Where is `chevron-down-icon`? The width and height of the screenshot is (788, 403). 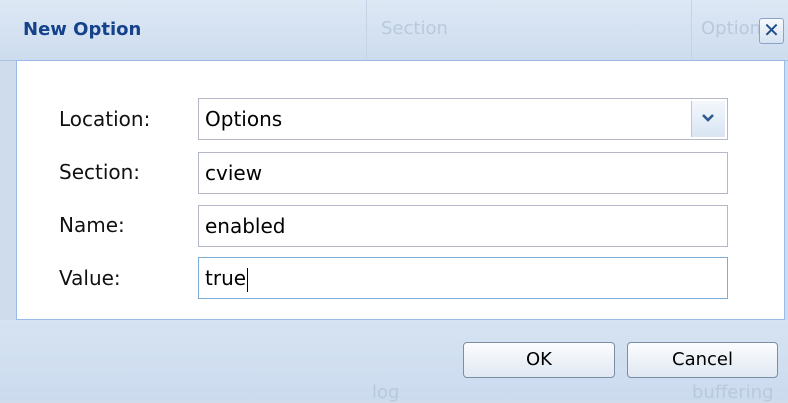
chevron-down-icon is located at coordinates (708, 118).